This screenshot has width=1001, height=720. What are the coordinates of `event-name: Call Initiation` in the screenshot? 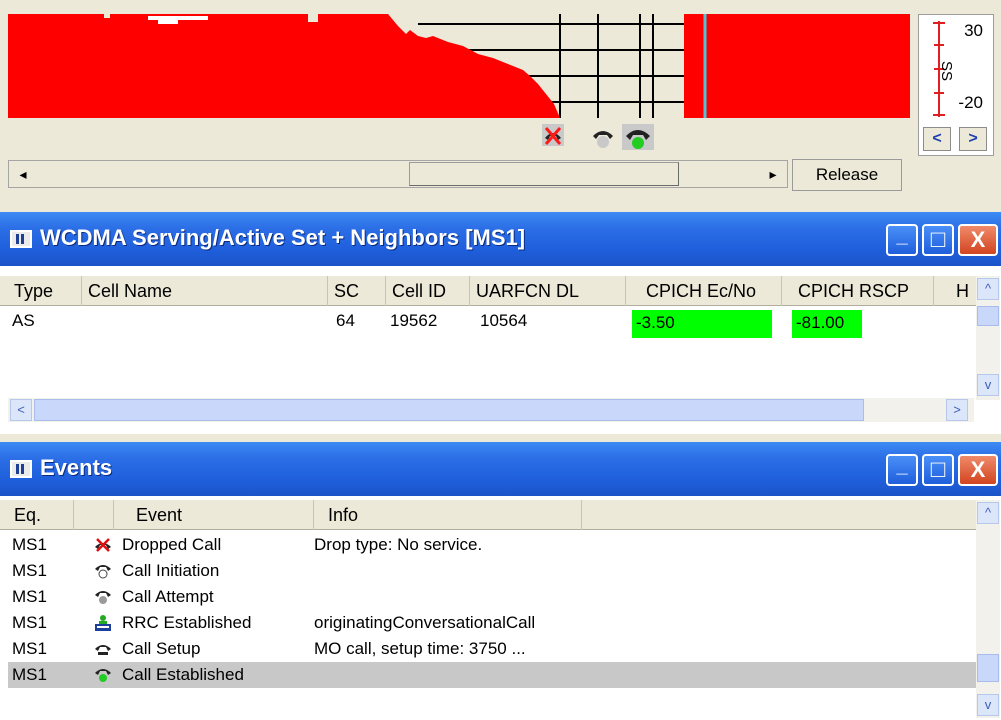 It's located at (171, 570).